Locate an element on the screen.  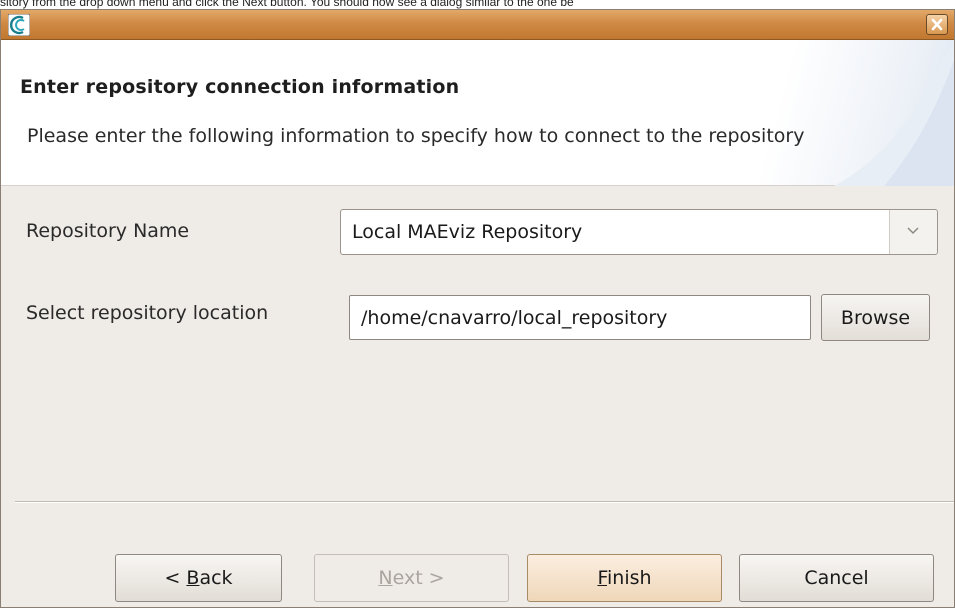
repository-name-value: Local MAEviz Repository is located at coordinates (467, 232).